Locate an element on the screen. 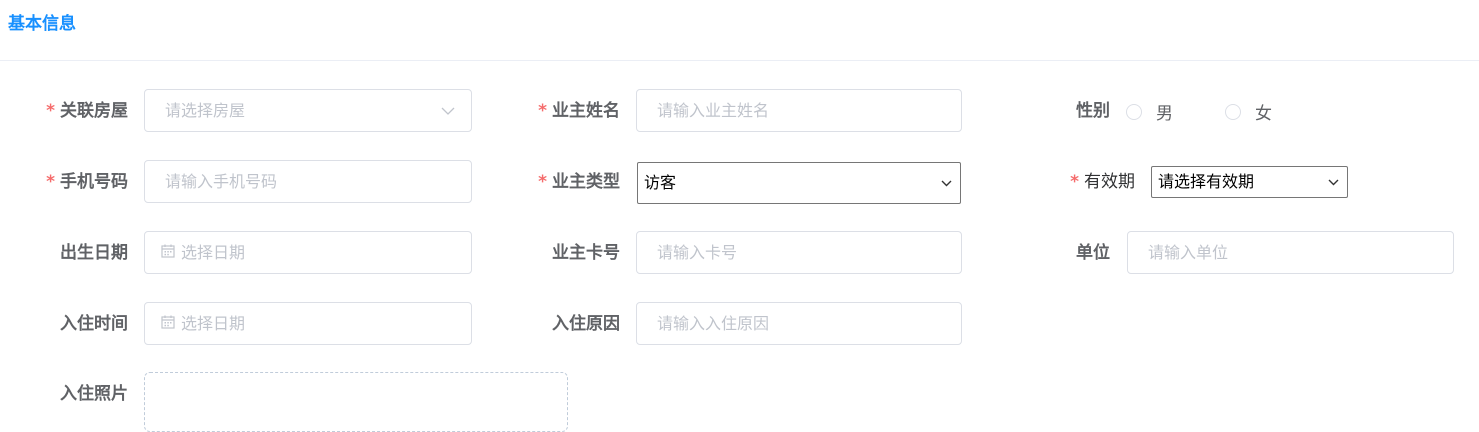 The image size is (1479, 432). gender-radio-female: 女 is located at coordinates (1248, 111).